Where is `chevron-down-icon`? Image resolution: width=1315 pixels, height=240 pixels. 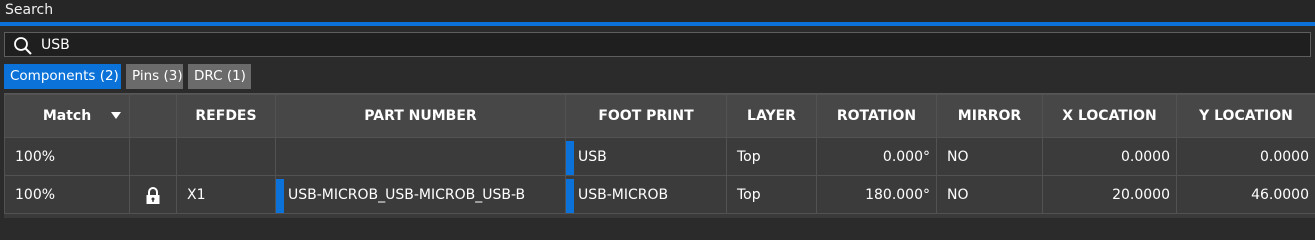 chevron-down-icon is located at coordinates (116, 115).